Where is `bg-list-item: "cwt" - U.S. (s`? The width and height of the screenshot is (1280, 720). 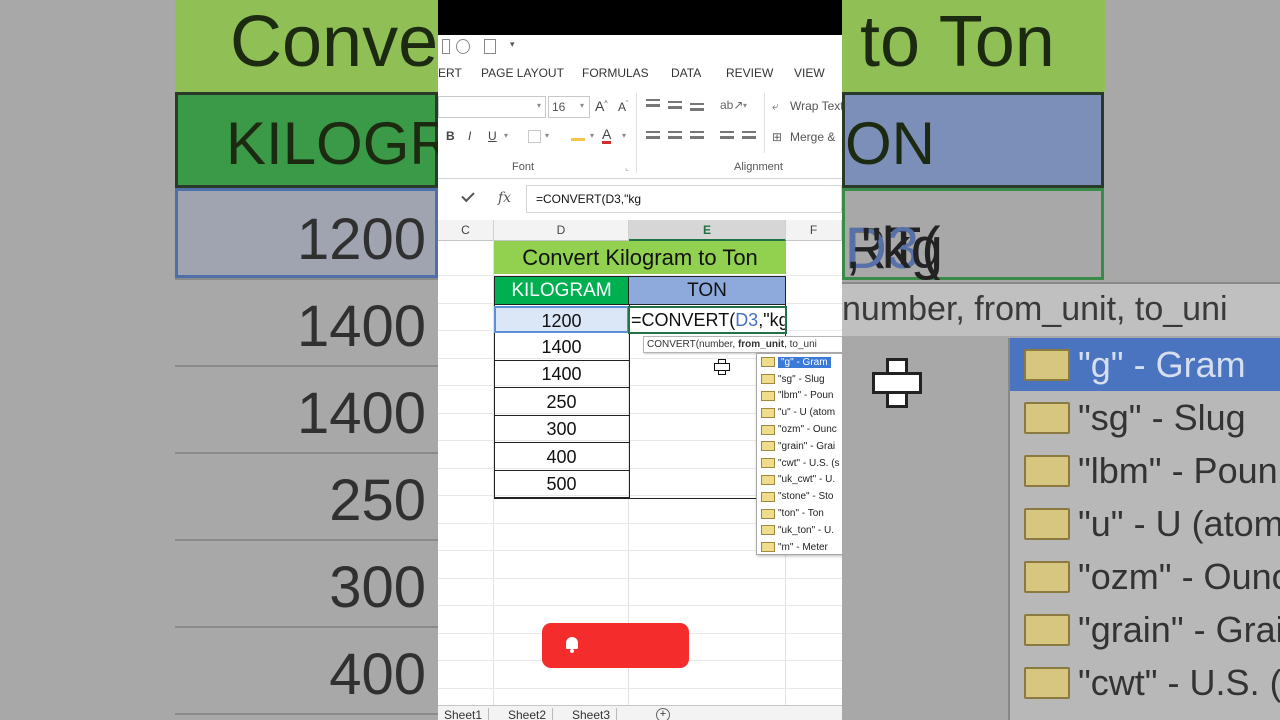 bg-list-item: "cwt" - U.S. (s is located at coordinates (1145, 682).